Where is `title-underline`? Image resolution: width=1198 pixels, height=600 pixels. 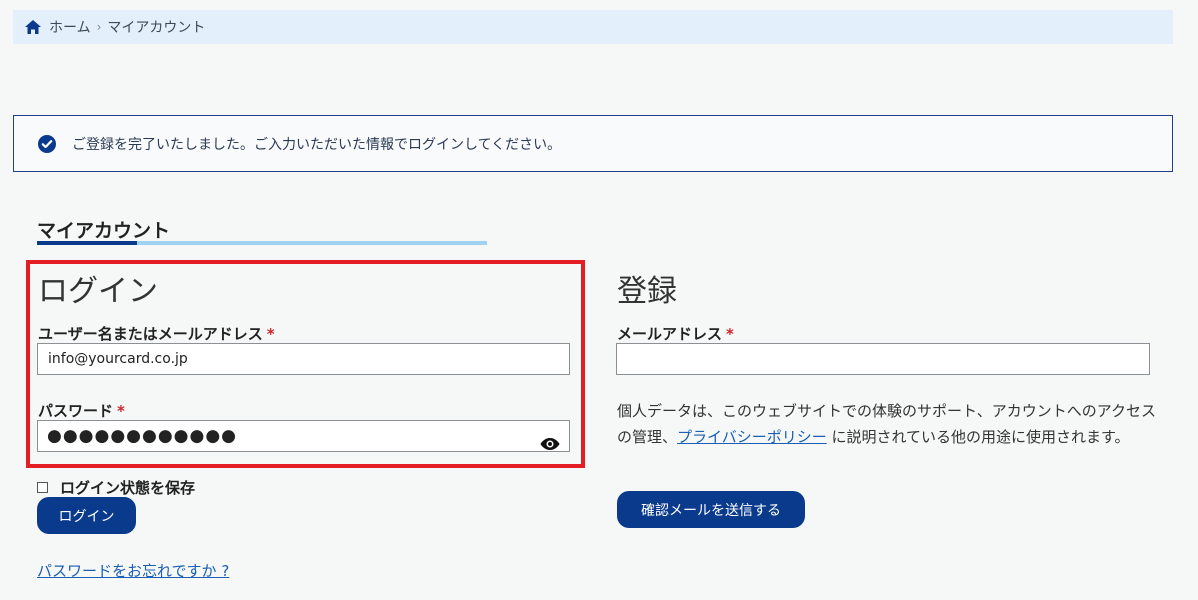
title-underline is located at coordinates (262, 243).